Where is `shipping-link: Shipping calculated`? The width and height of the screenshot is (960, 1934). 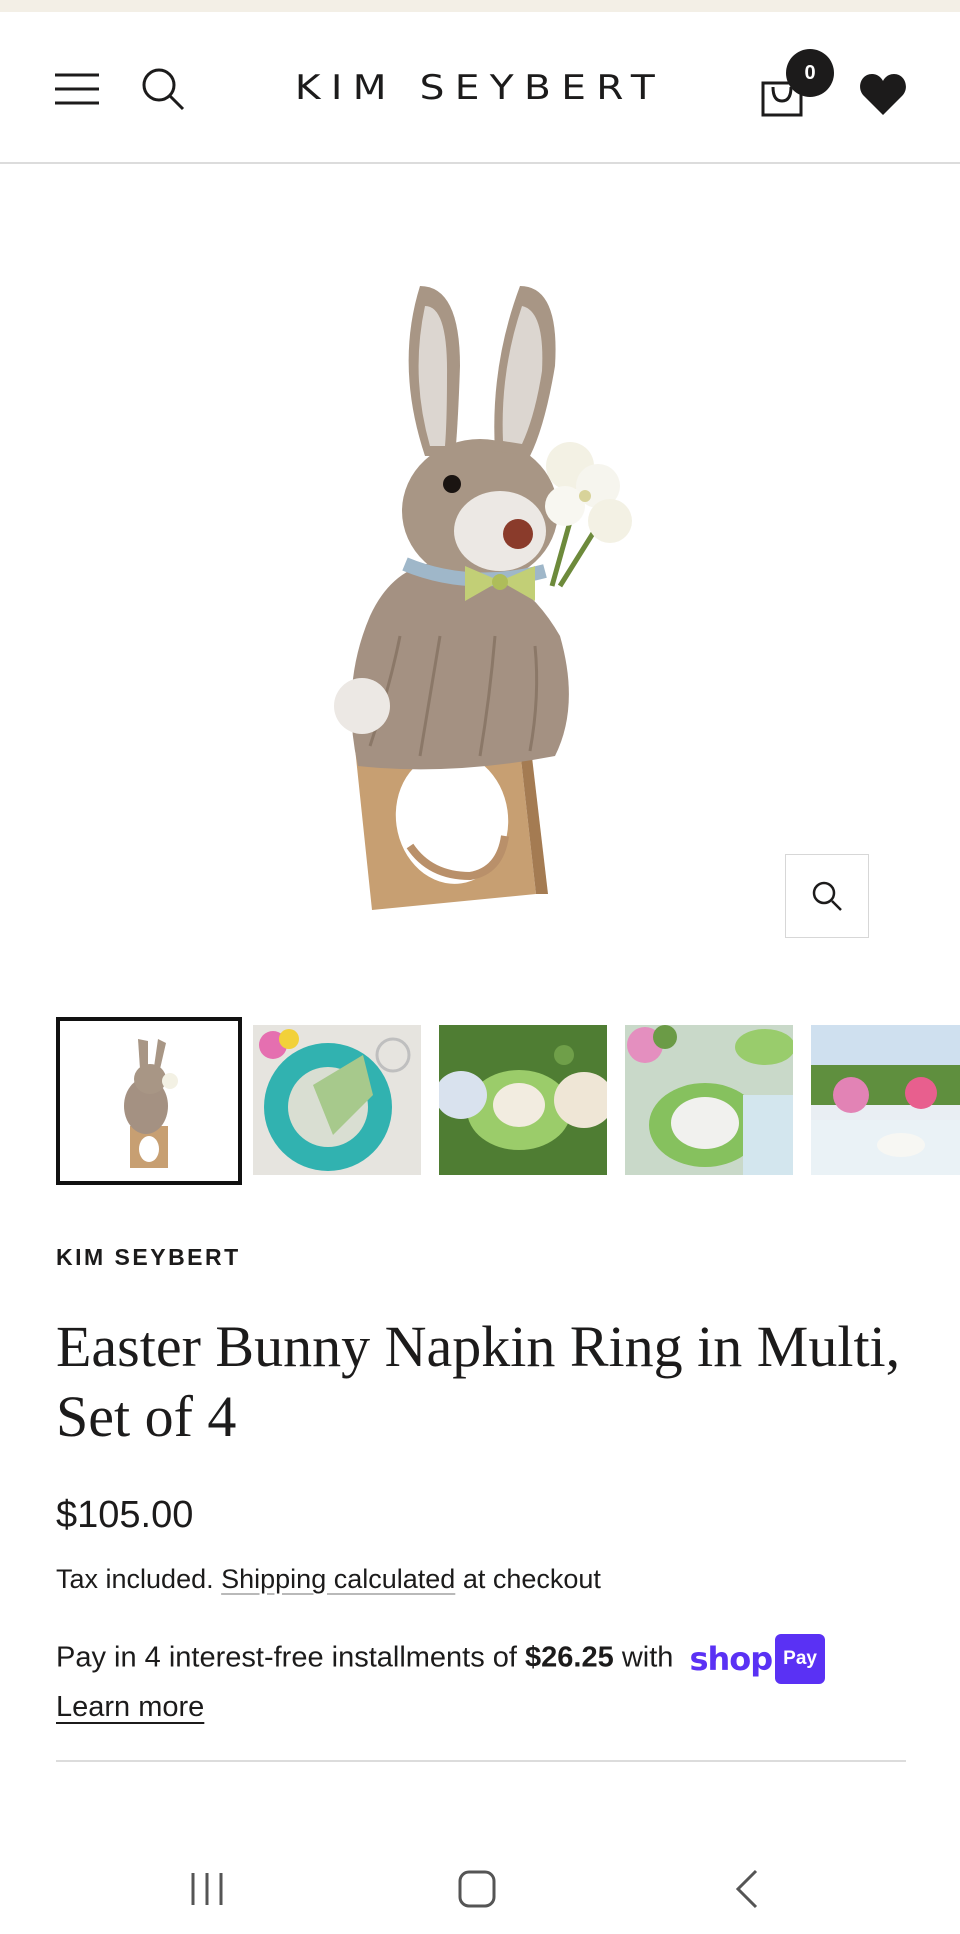
shipping-link: Shipping calculated is located at coordinates (338, 1579).